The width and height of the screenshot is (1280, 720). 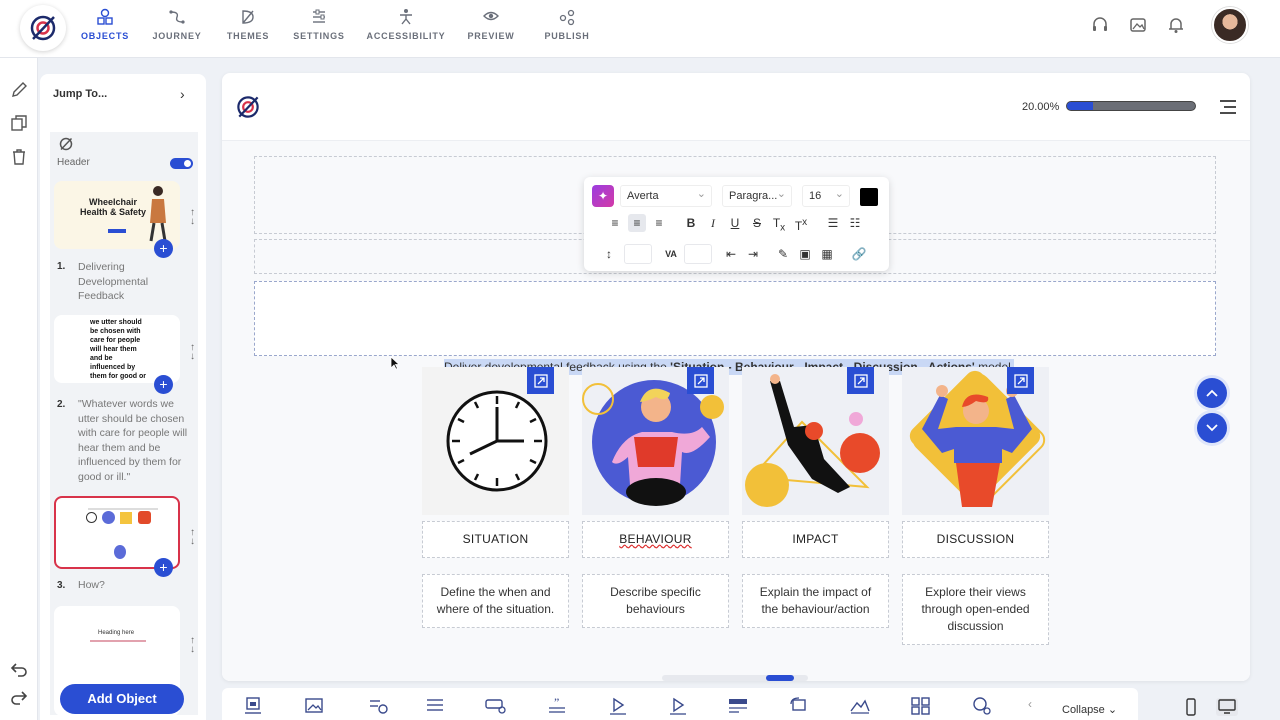 What do you see at coordinates (19, 90) in the screenshot?
I see `pencil-icon` at bounding box center [19, 90].